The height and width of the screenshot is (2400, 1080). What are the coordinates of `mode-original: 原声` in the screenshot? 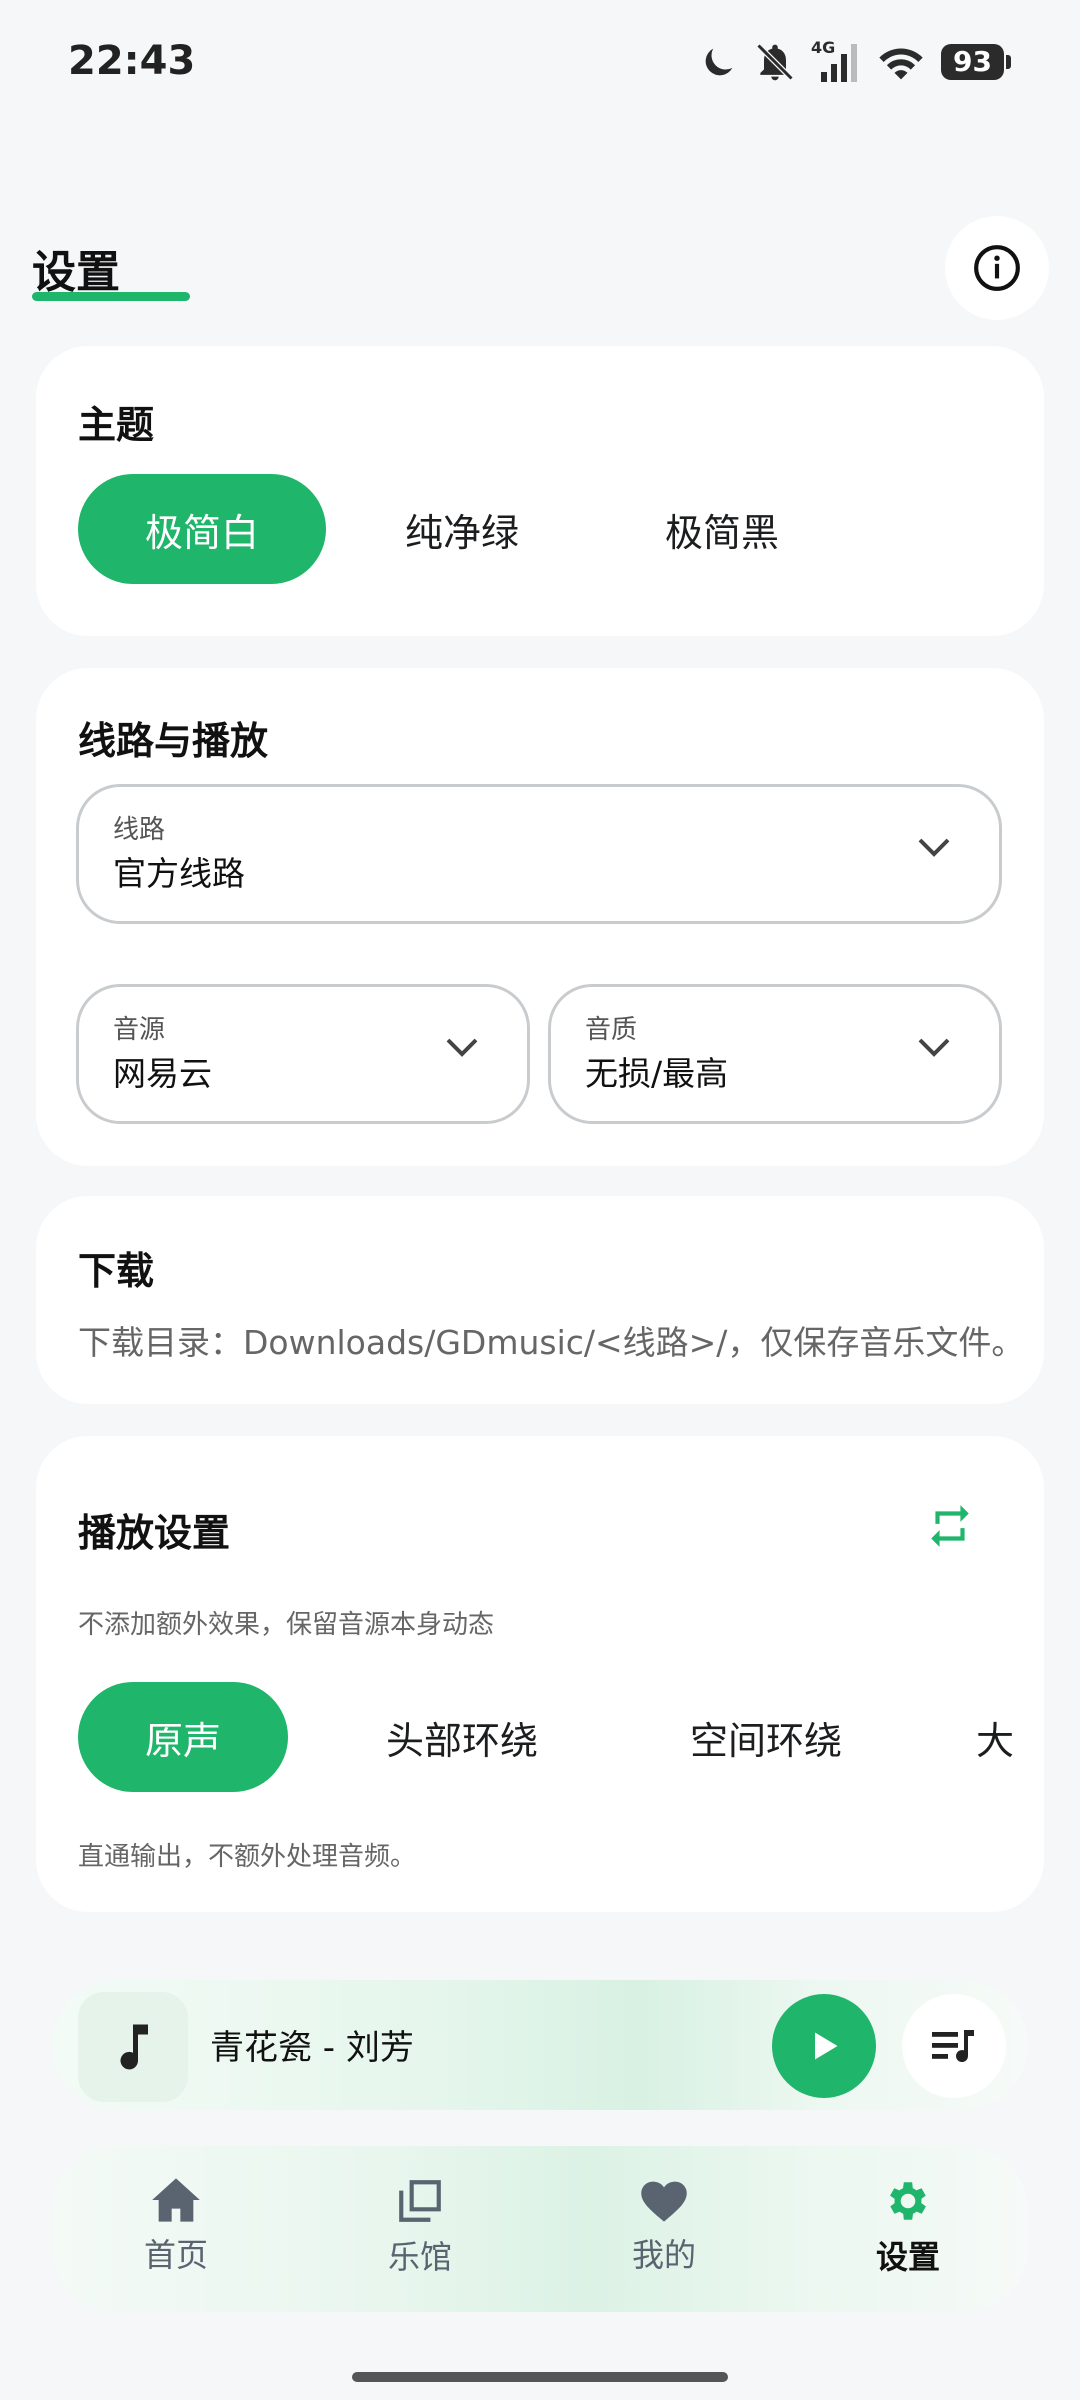 It's located at (183, 1737).